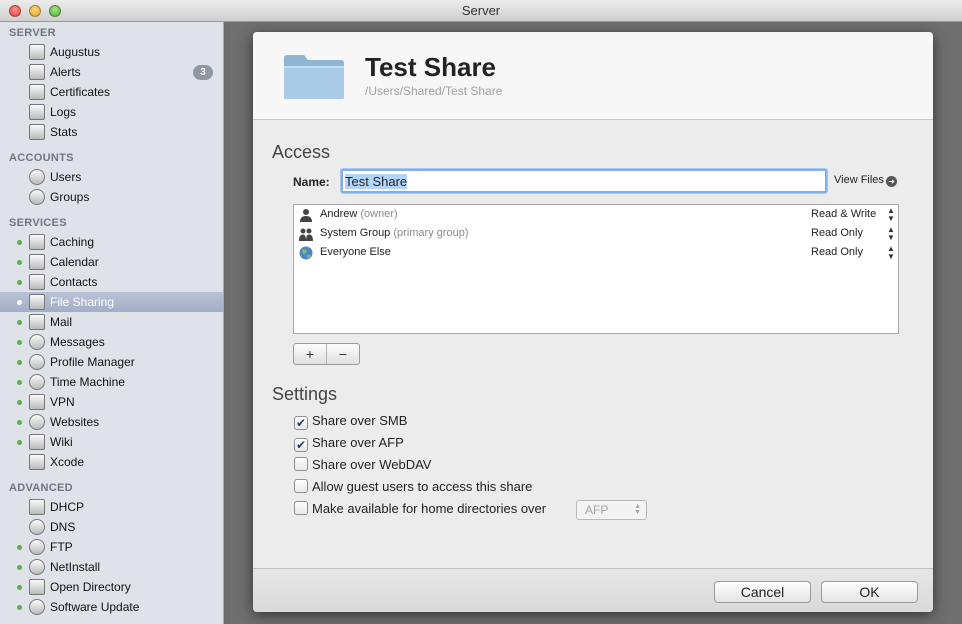  Describe the element at coordinates (596, 252) in the screenshot. I see `permission-row: Everyone Else Read Only ▲ ▼` at that location.